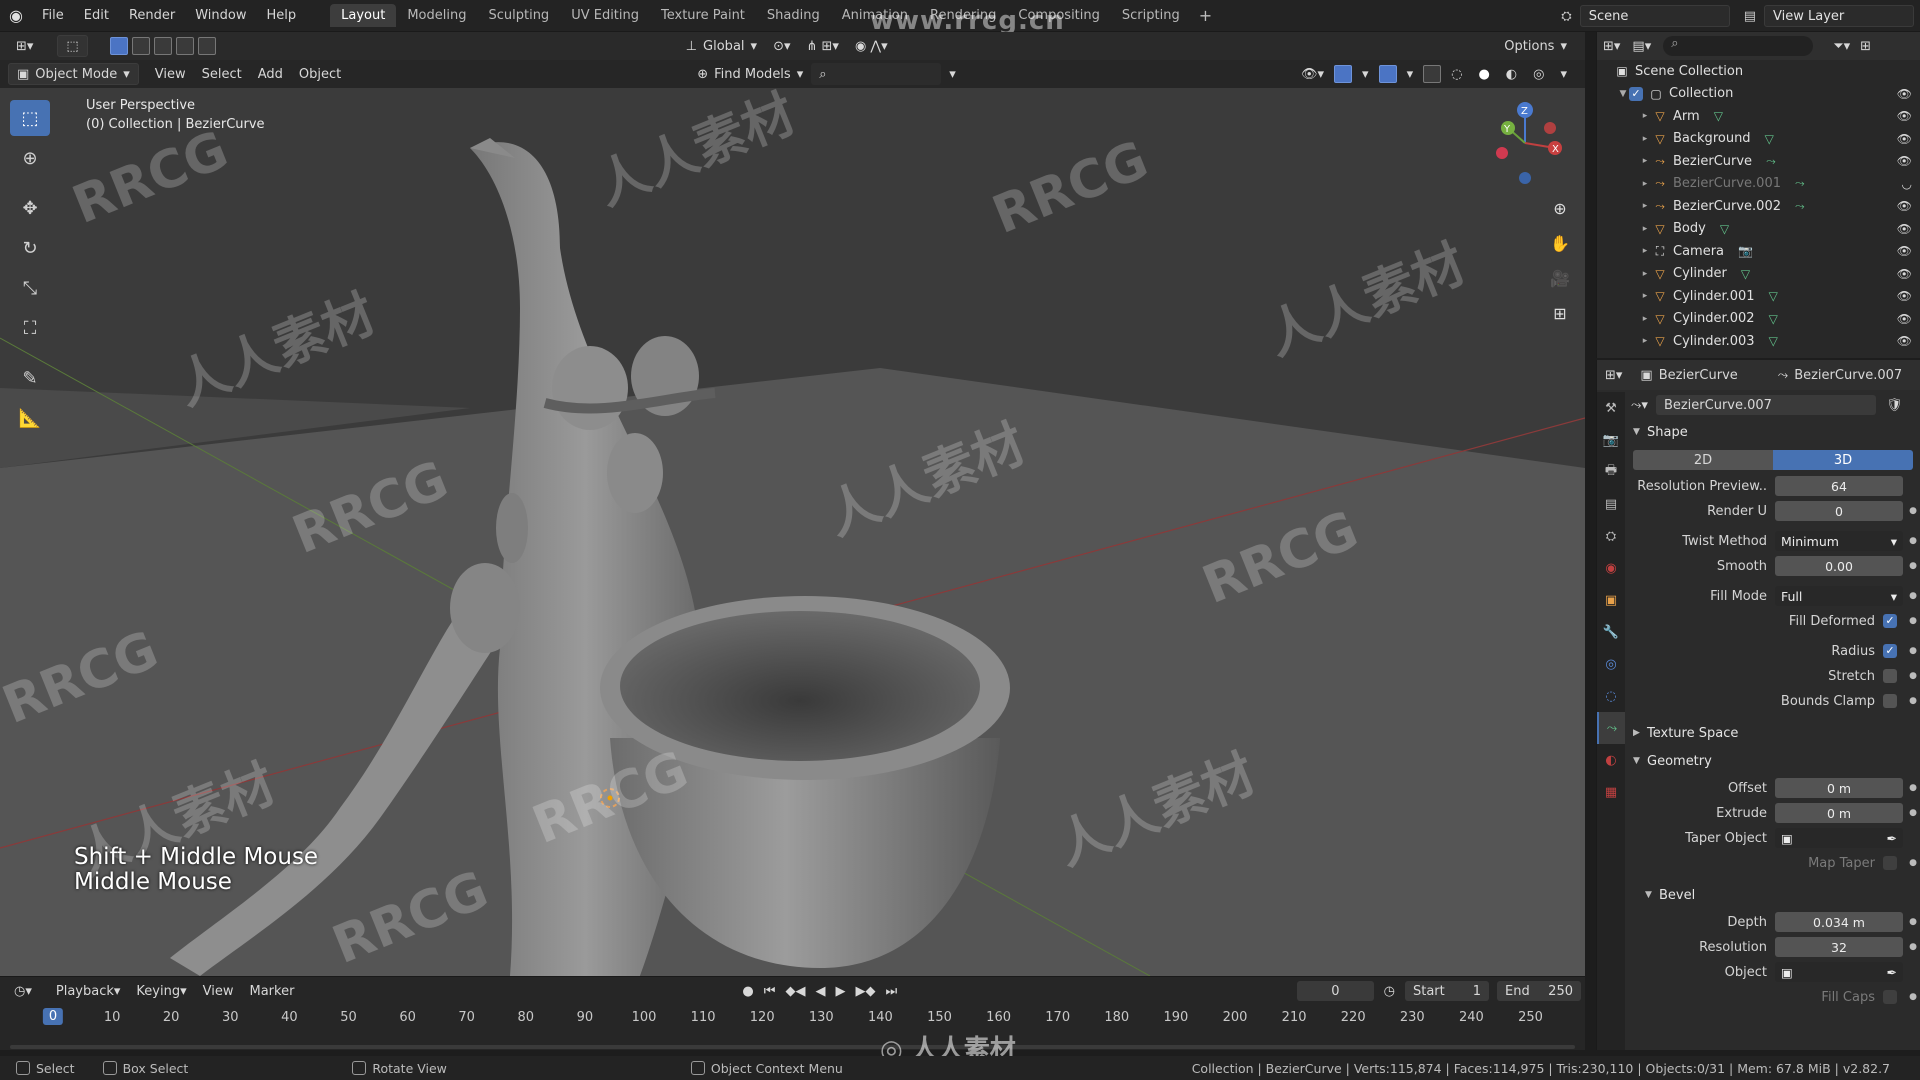 The width and height of the screenshot is (1920, 1080). I want to click on object-tab-icon: ▣, so click(1611, 600).